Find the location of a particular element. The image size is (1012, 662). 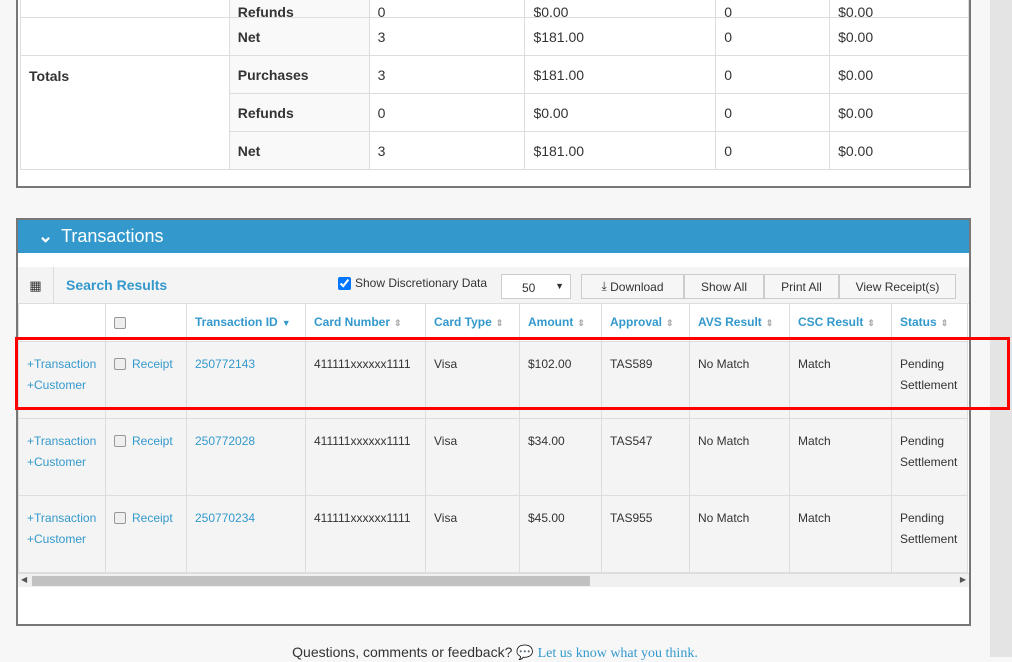

page-scroll-track is located at coordinates (1001, 328).